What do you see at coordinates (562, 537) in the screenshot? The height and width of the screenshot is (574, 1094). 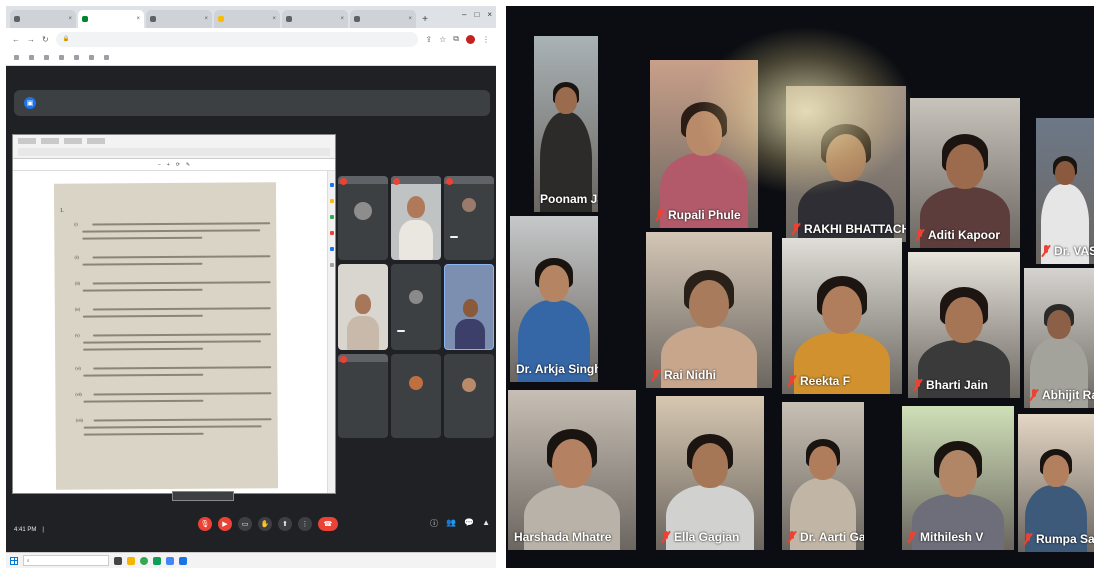 I see `participant-label: Harshada Mhatre` at bounding box center [562, 537].